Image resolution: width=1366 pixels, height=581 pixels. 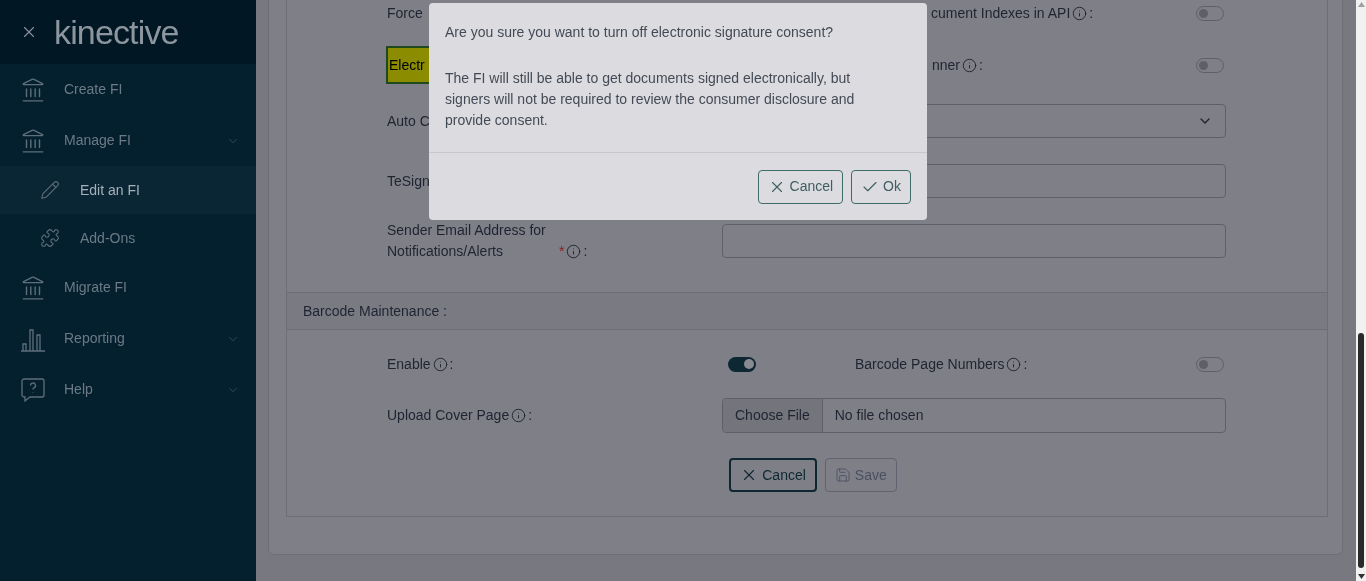 I want to click on file-input: Choose File No file chosen, so click(x=974, y=415).